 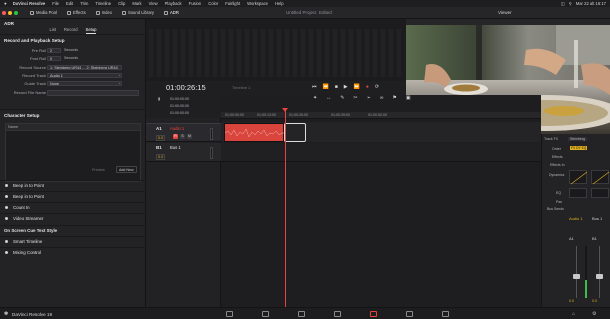 What do you see at coordinates (213, 3) in the screenshot?
I see `menu-color: Color` at bounding box center [213, 3].